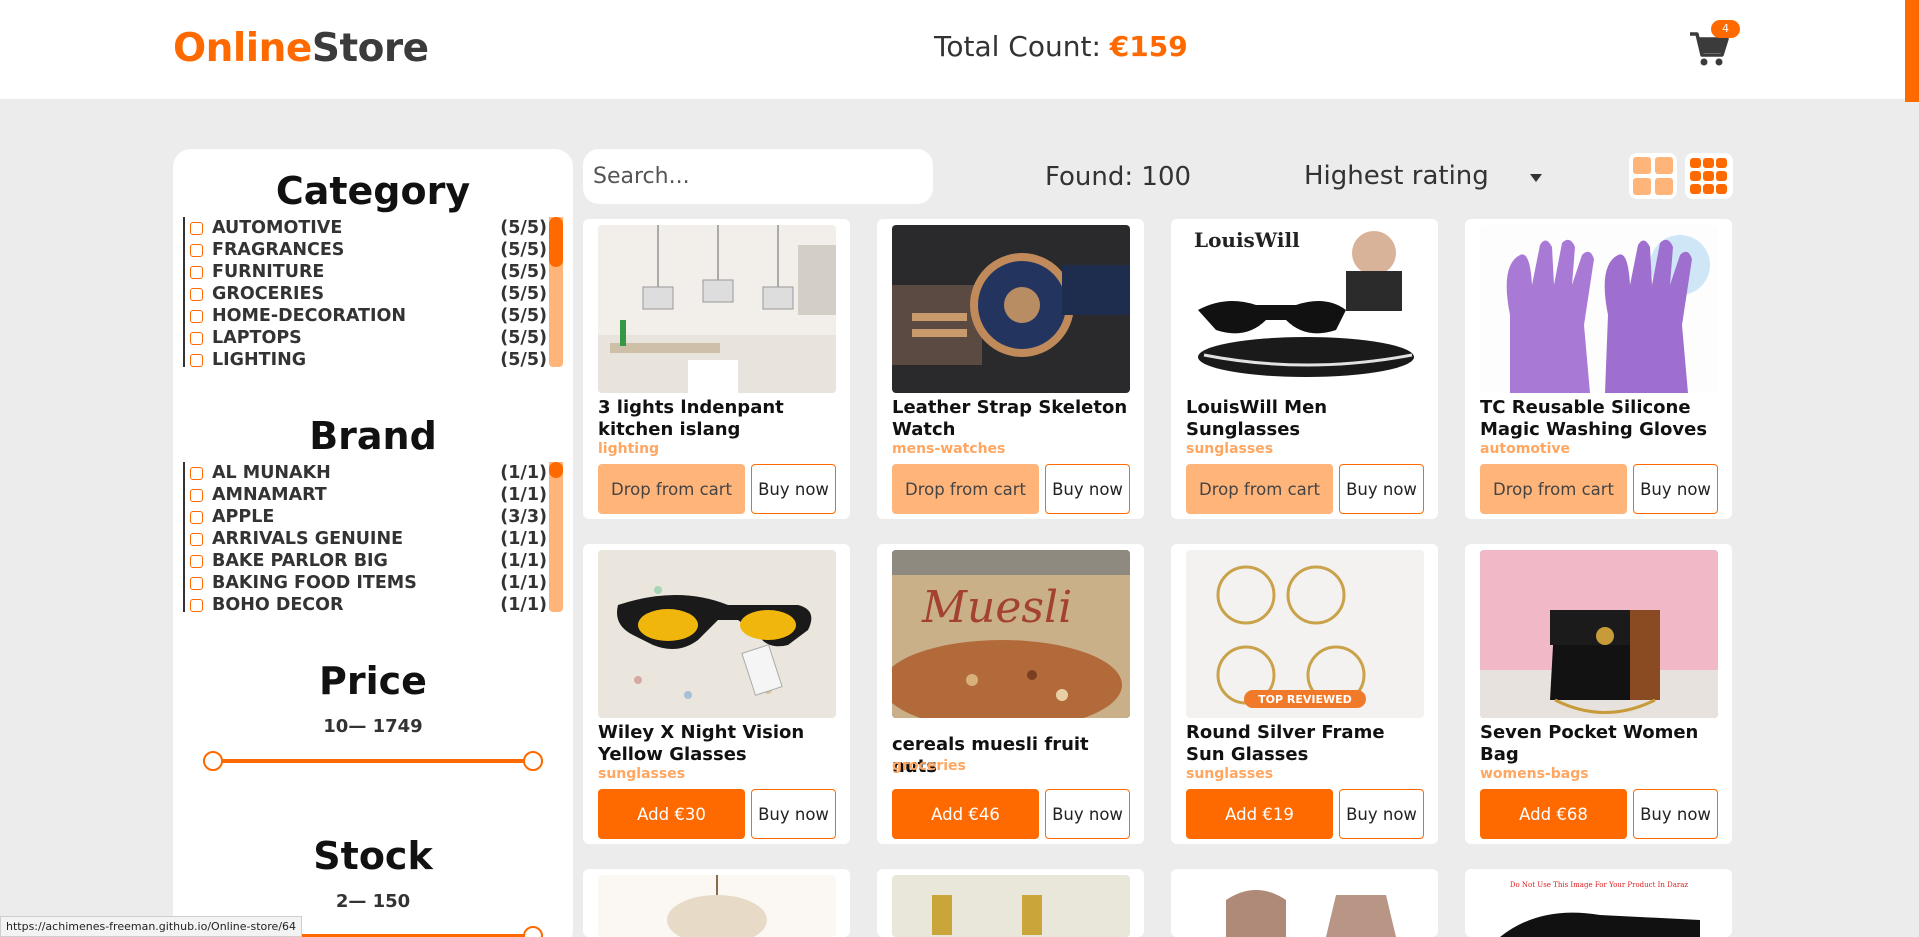 The image size is (1919, 937). I want to click on price-title: Price, so click(373, 681).